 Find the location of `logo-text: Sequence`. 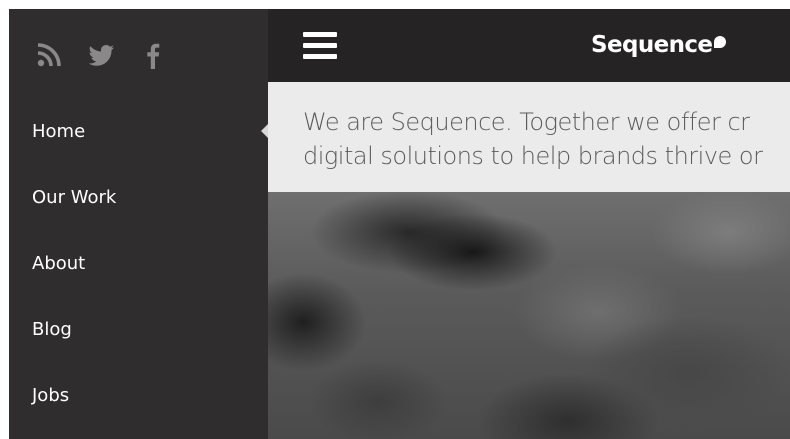

logo-text: Sequence is located at coordinates (652, 45).